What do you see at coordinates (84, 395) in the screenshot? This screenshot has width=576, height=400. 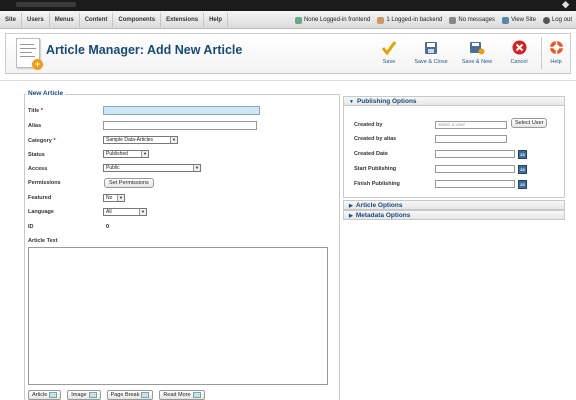 I see `image-button: Image` at bounding box center [84, 395].